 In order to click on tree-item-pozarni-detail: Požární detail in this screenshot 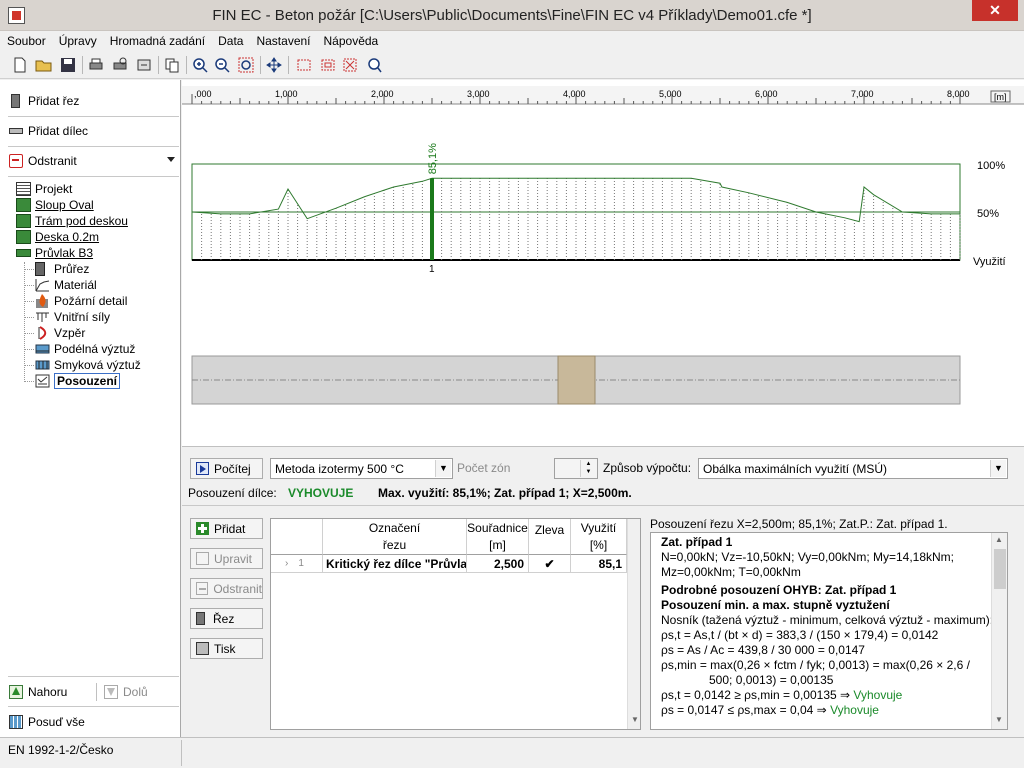, I will do `click(81, 301)`.